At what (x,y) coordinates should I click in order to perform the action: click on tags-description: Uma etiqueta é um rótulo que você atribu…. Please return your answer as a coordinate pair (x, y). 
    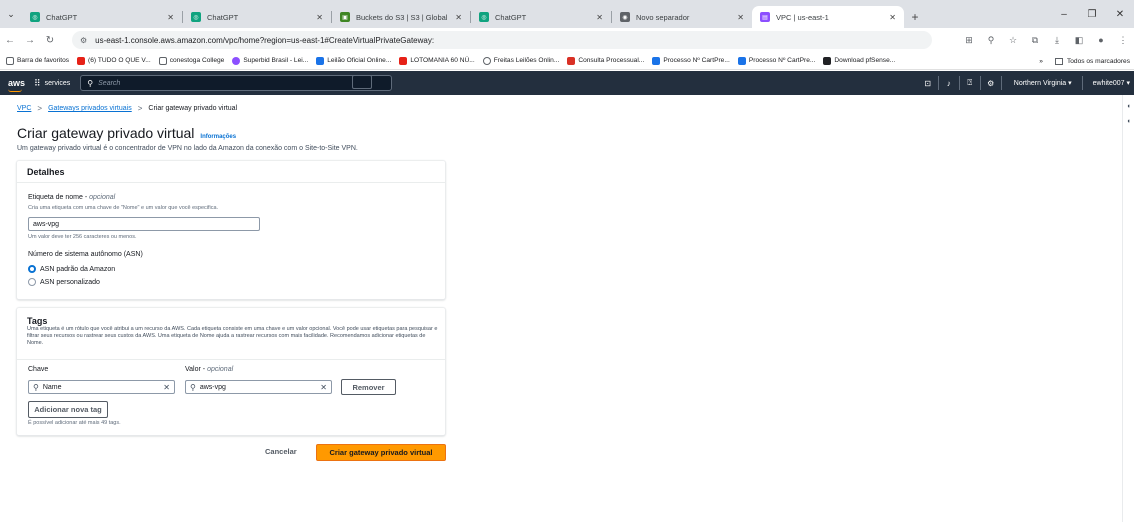
    Looking at the image, I should click on (232, 336).